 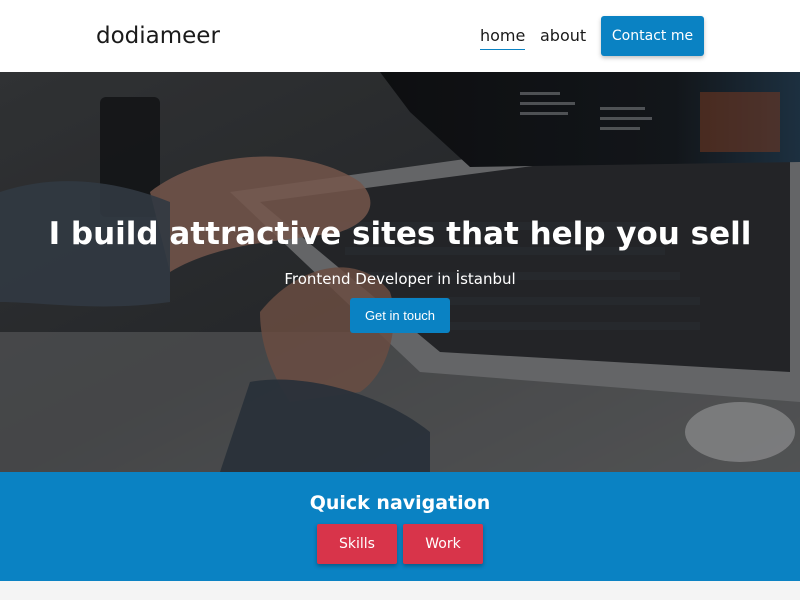 I want to click on work-button: Work, so click(x=443, y=544).